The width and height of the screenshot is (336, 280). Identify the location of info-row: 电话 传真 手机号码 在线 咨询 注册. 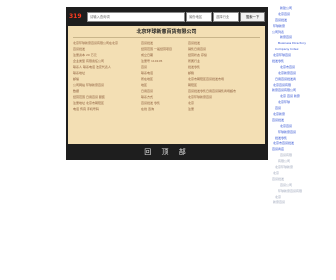
(166, 109).